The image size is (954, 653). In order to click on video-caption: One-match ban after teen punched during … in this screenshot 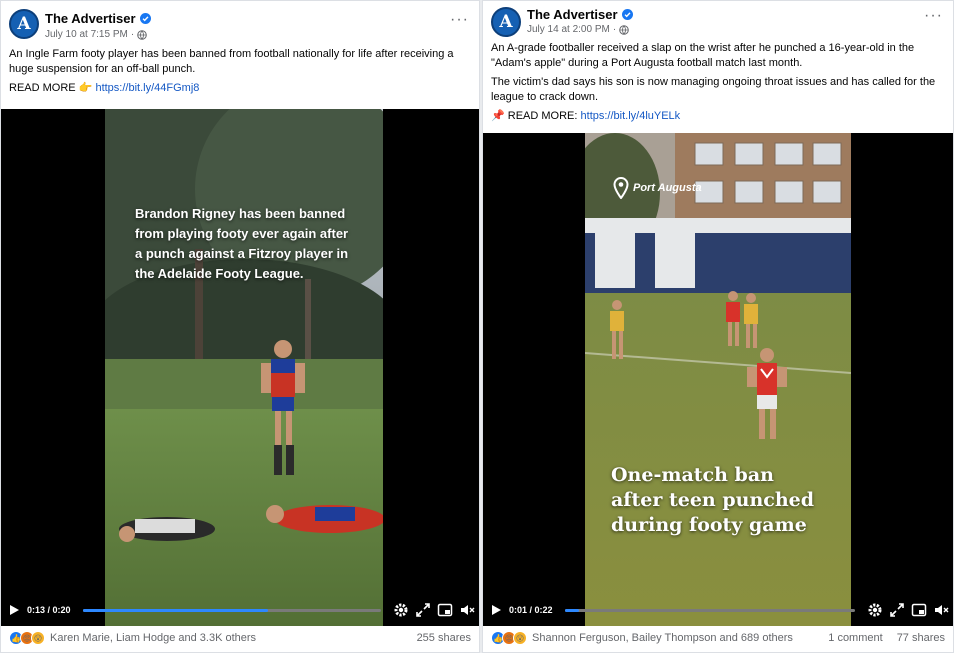, I will do `click(713, 500)`.